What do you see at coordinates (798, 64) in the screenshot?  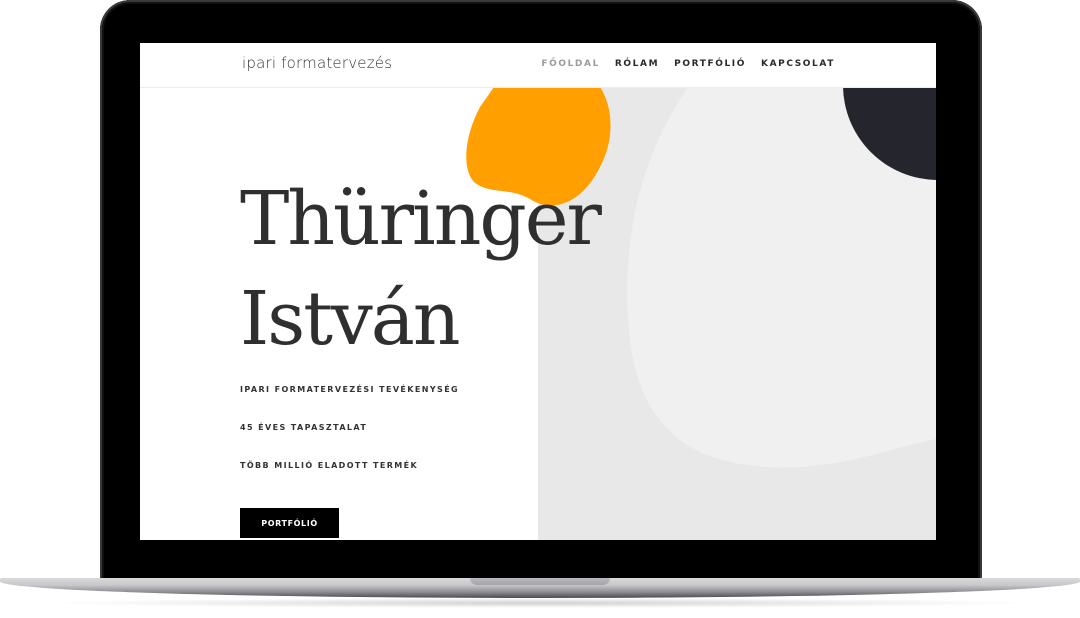 I see `nav-item-contact: KAPCSOLAT` at bounding box center [798, 64].